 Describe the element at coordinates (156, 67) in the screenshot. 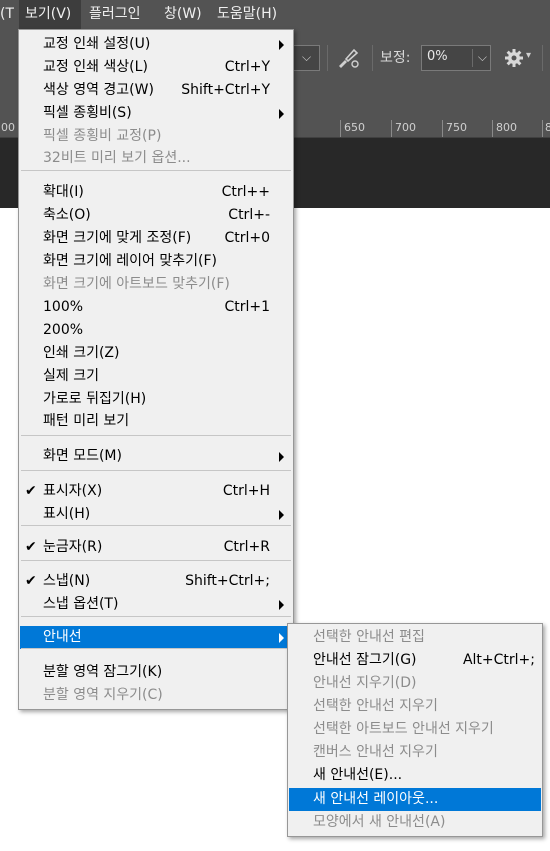

I see `menu-item-교정-인쇄-색상: 교정 인쇄 색상(L) Ctrl+Y` at that location.